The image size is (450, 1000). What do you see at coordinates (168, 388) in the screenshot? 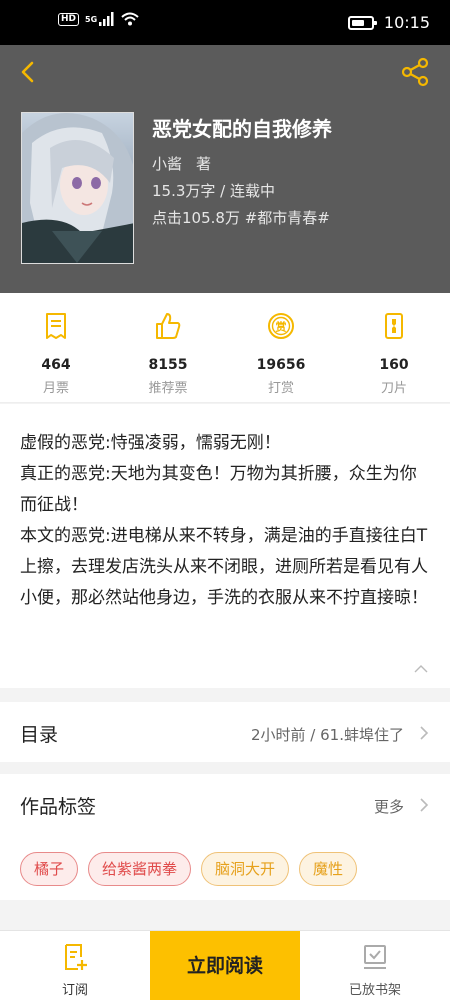
I see `stat-label: 推荐票` at bounding box center [168, 388].